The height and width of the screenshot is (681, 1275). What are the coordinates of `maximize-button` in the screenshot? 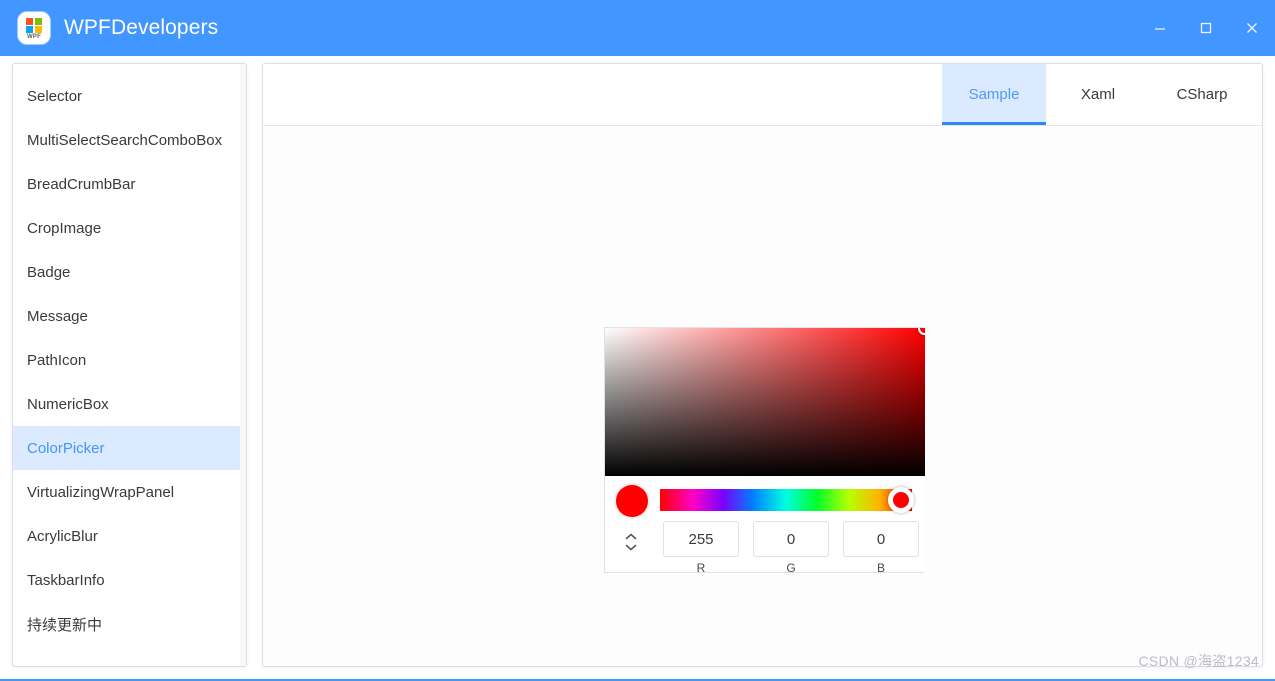 It's located at (1206, 28).